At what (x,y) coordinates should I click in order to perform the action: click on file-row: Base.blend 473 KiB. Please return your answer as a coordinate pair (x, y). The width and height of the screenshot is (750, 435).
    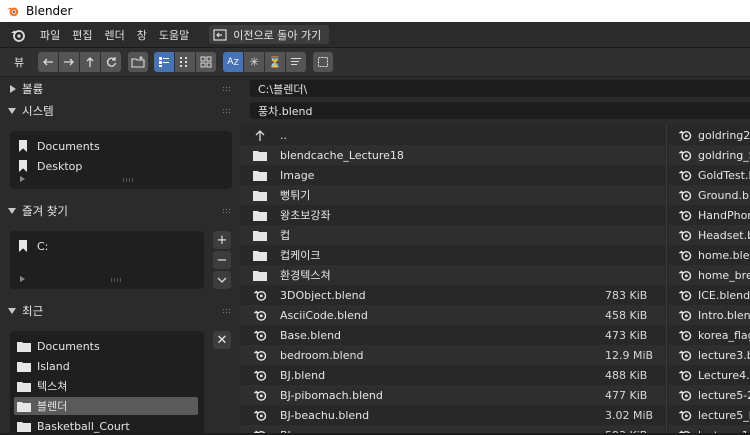
    Looking at the image, I should click on (452, 335).